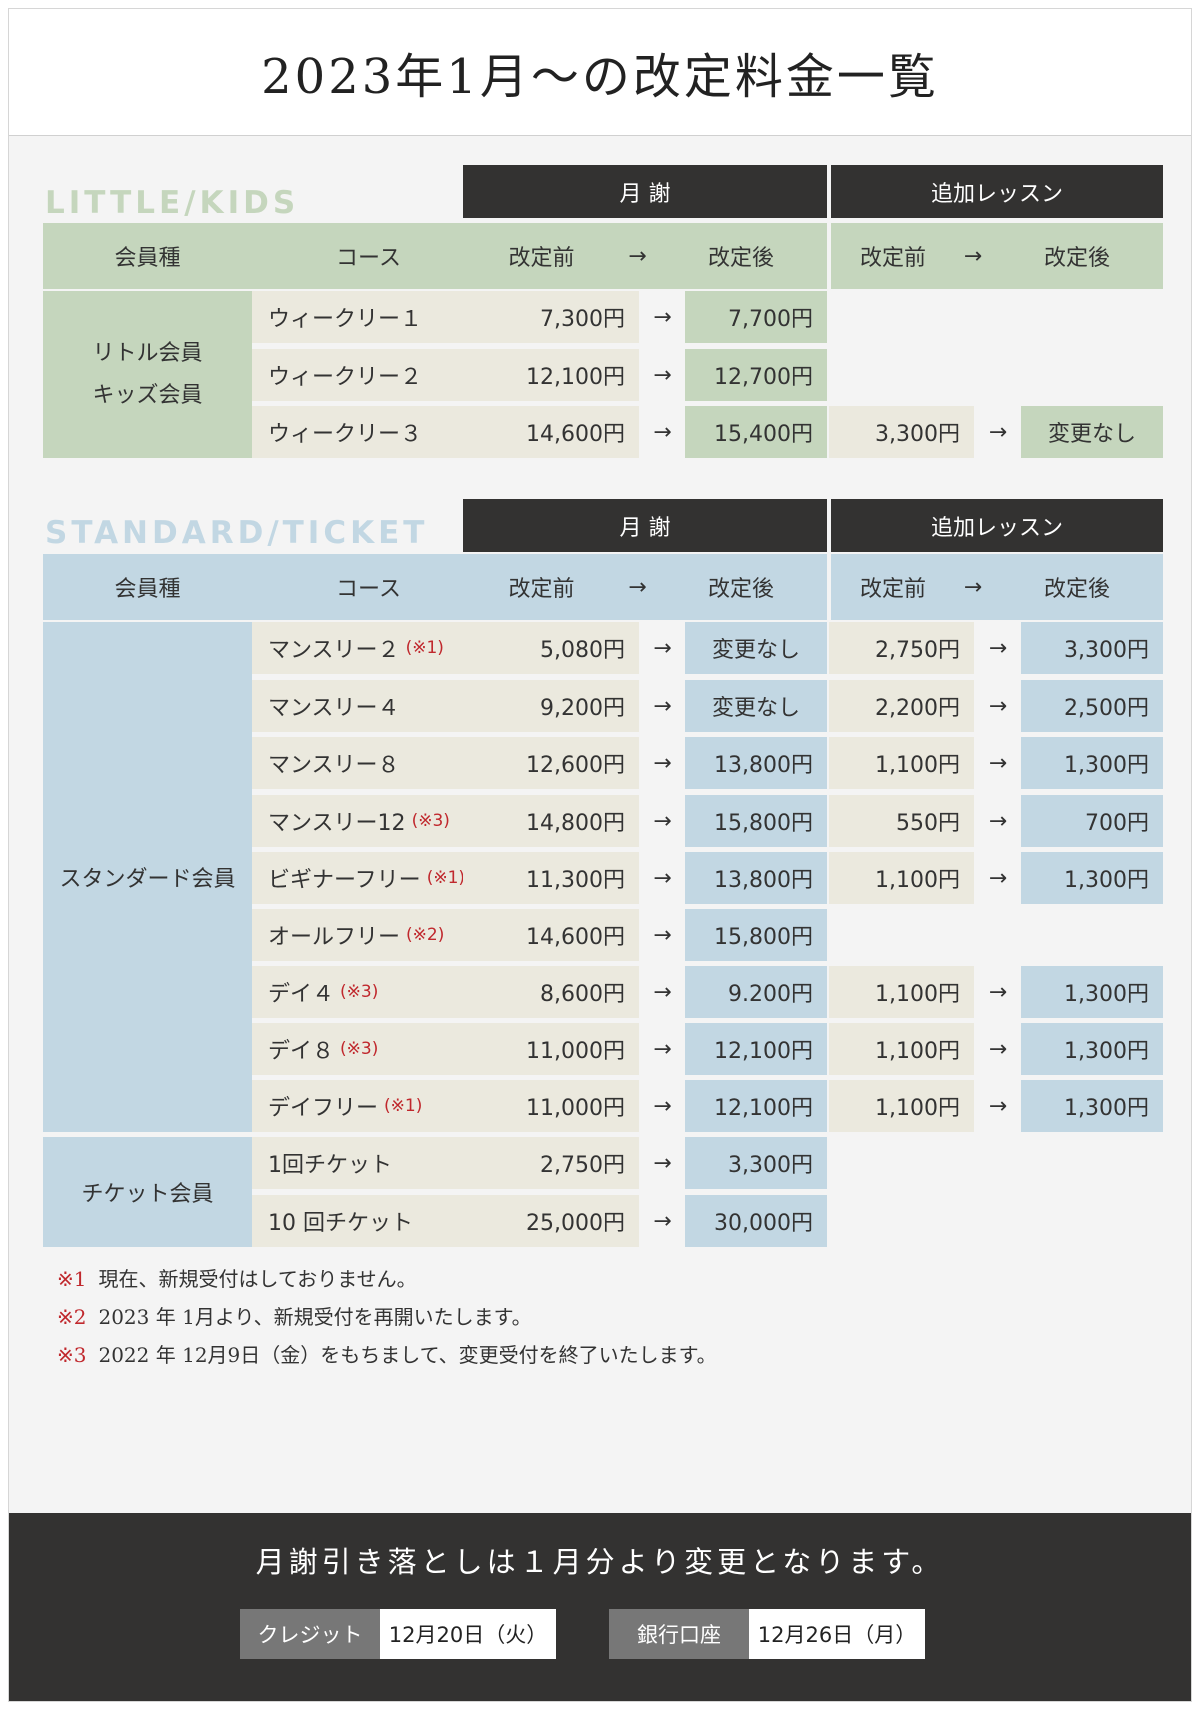 The height and width of the screenshot is (1710, 1200). What do you see at coordinates (741, 587) in the screenshot?
I see `monthly-after-header: 改定後` at bounding box center [741, 587].